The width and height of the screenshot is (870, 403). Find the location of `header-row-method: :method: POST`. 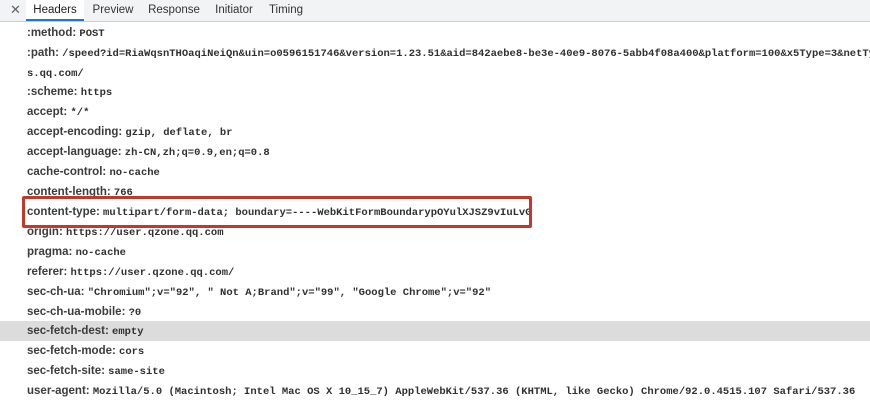

header-row-method: :method: POST is located at coordinates (435, 33).